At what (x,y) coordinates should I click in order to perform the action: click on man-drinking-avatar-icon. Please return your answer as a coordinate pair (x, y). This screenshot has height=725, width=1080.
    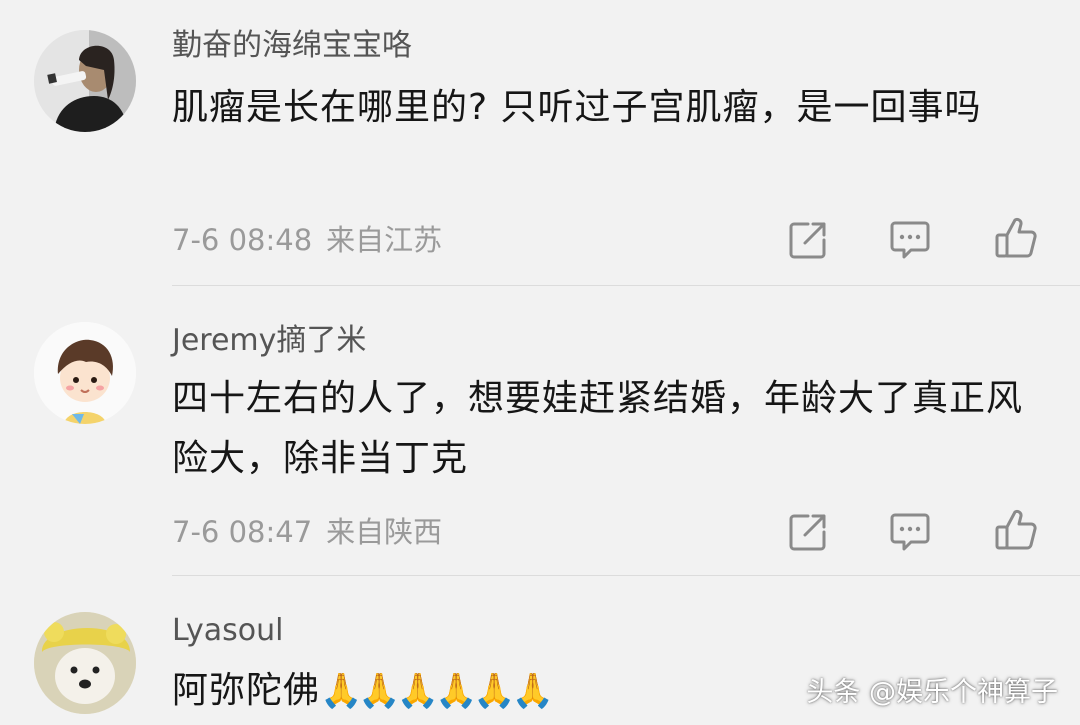
    Looking at the image, I should click on (85, 81).